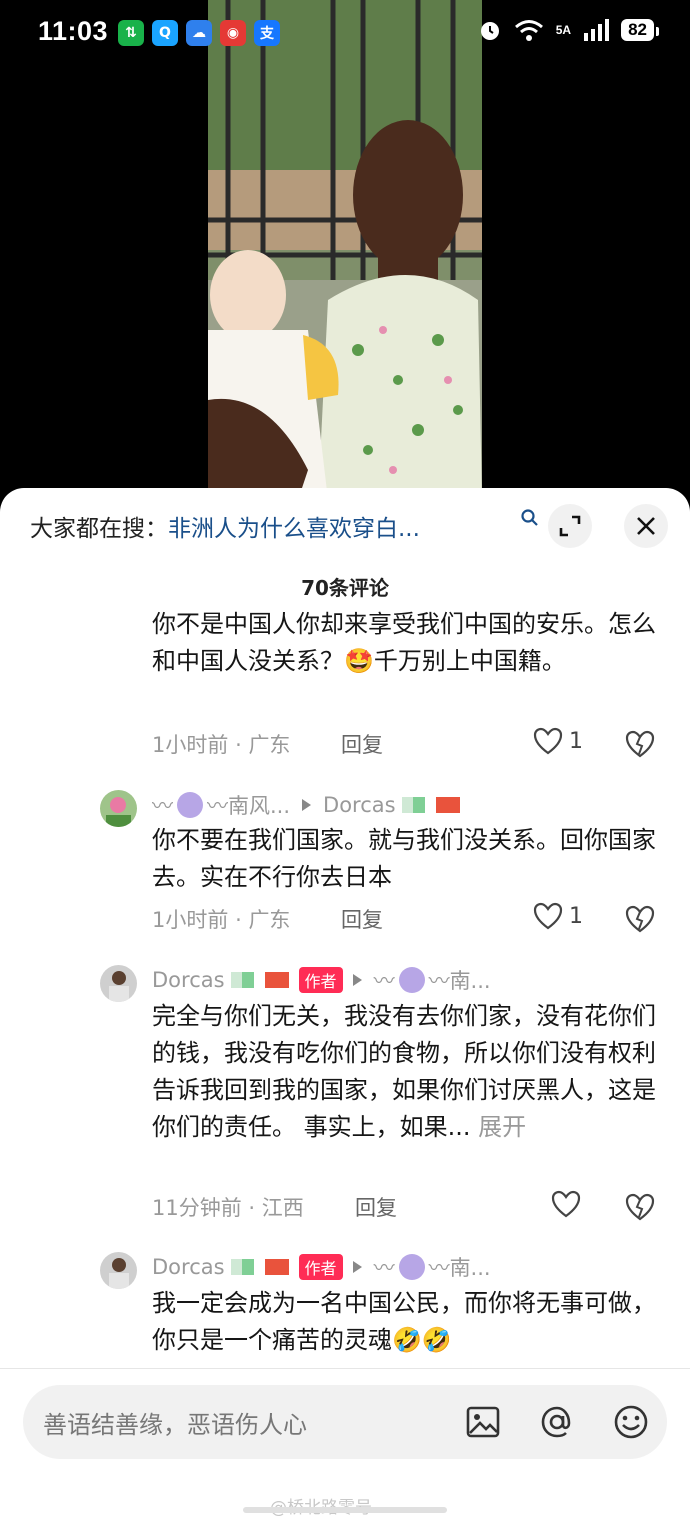 The width and height of the screenshot is (690, 1525). I want to click on watermark: @桥北路零号, so click(321, 1505).